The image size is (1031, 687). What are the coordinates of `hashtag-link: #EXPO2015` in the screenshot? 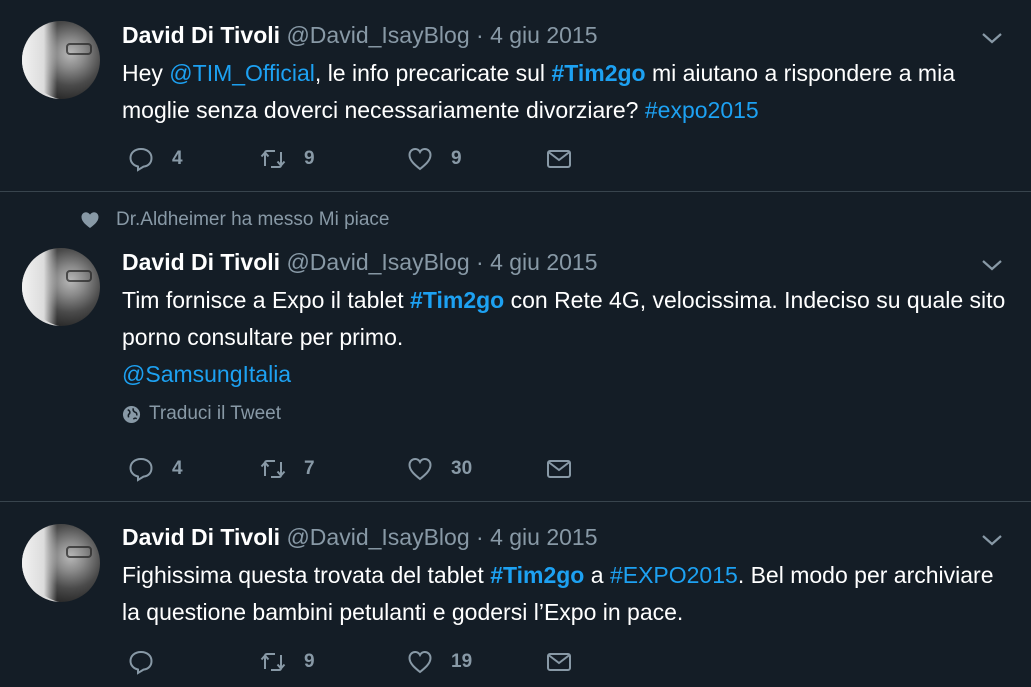 It's located at (674, 575).